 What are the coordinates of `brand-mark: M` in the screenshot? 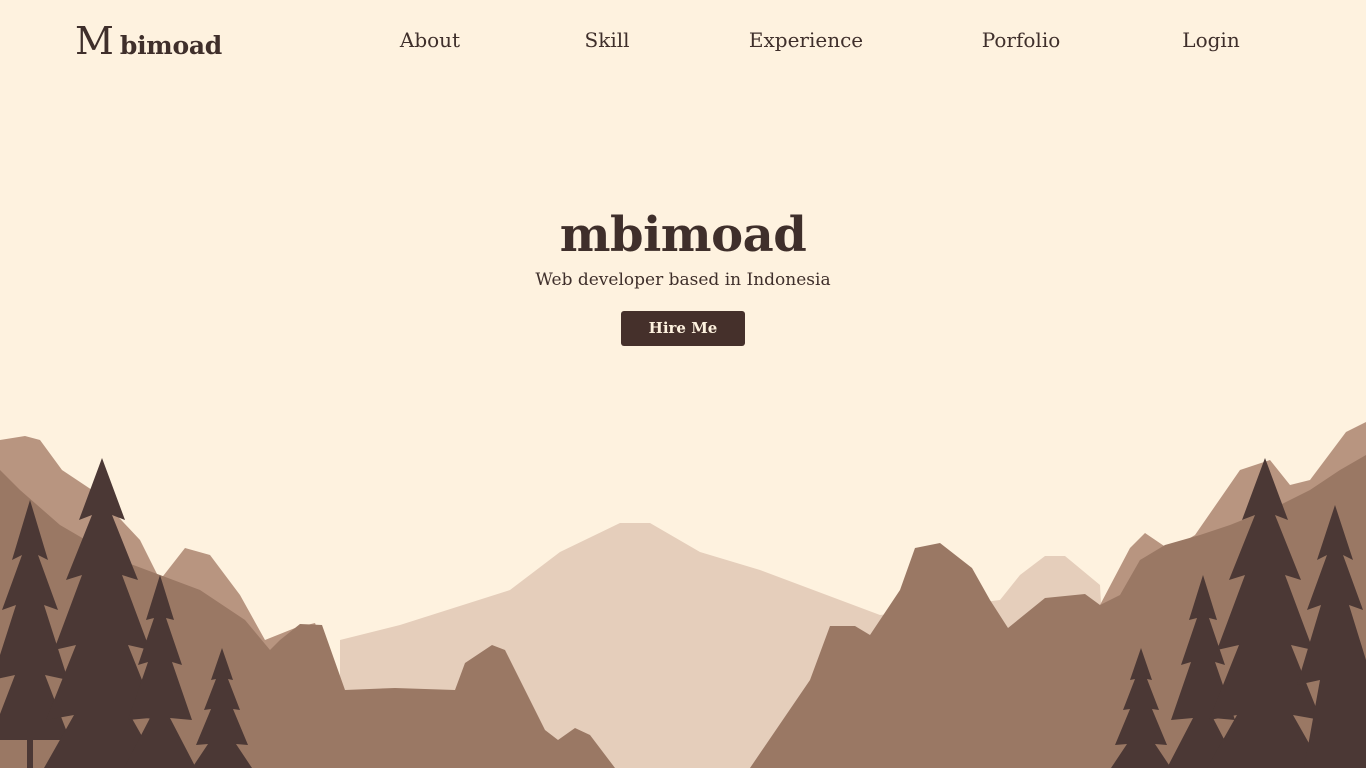 It's located at (94, 41).